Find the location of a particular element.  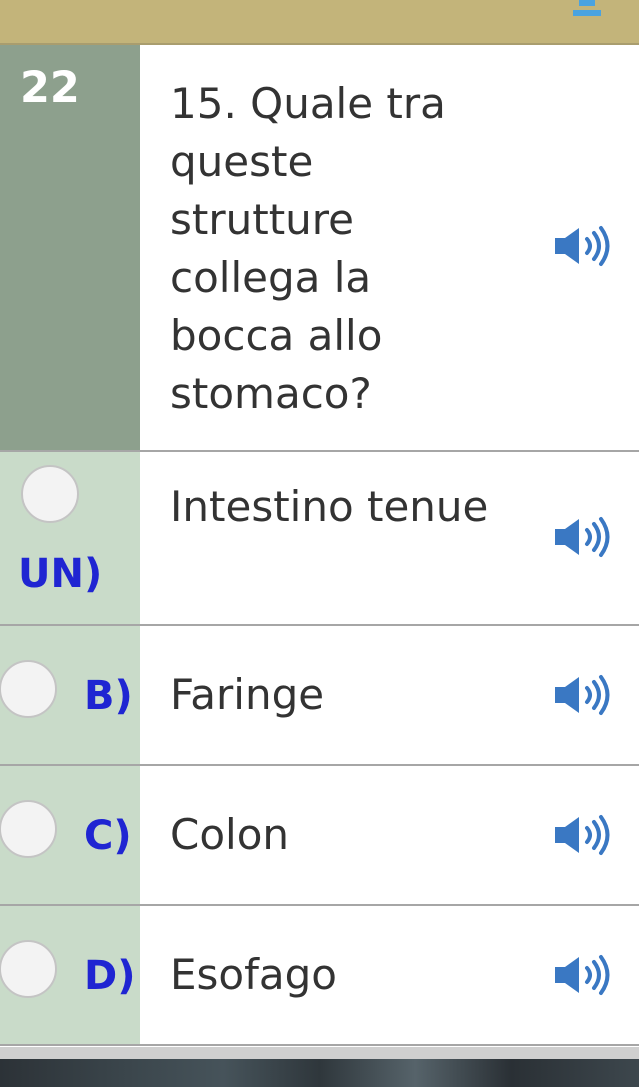

answer-text-d: Esofago is located at coordinates (253, 974).